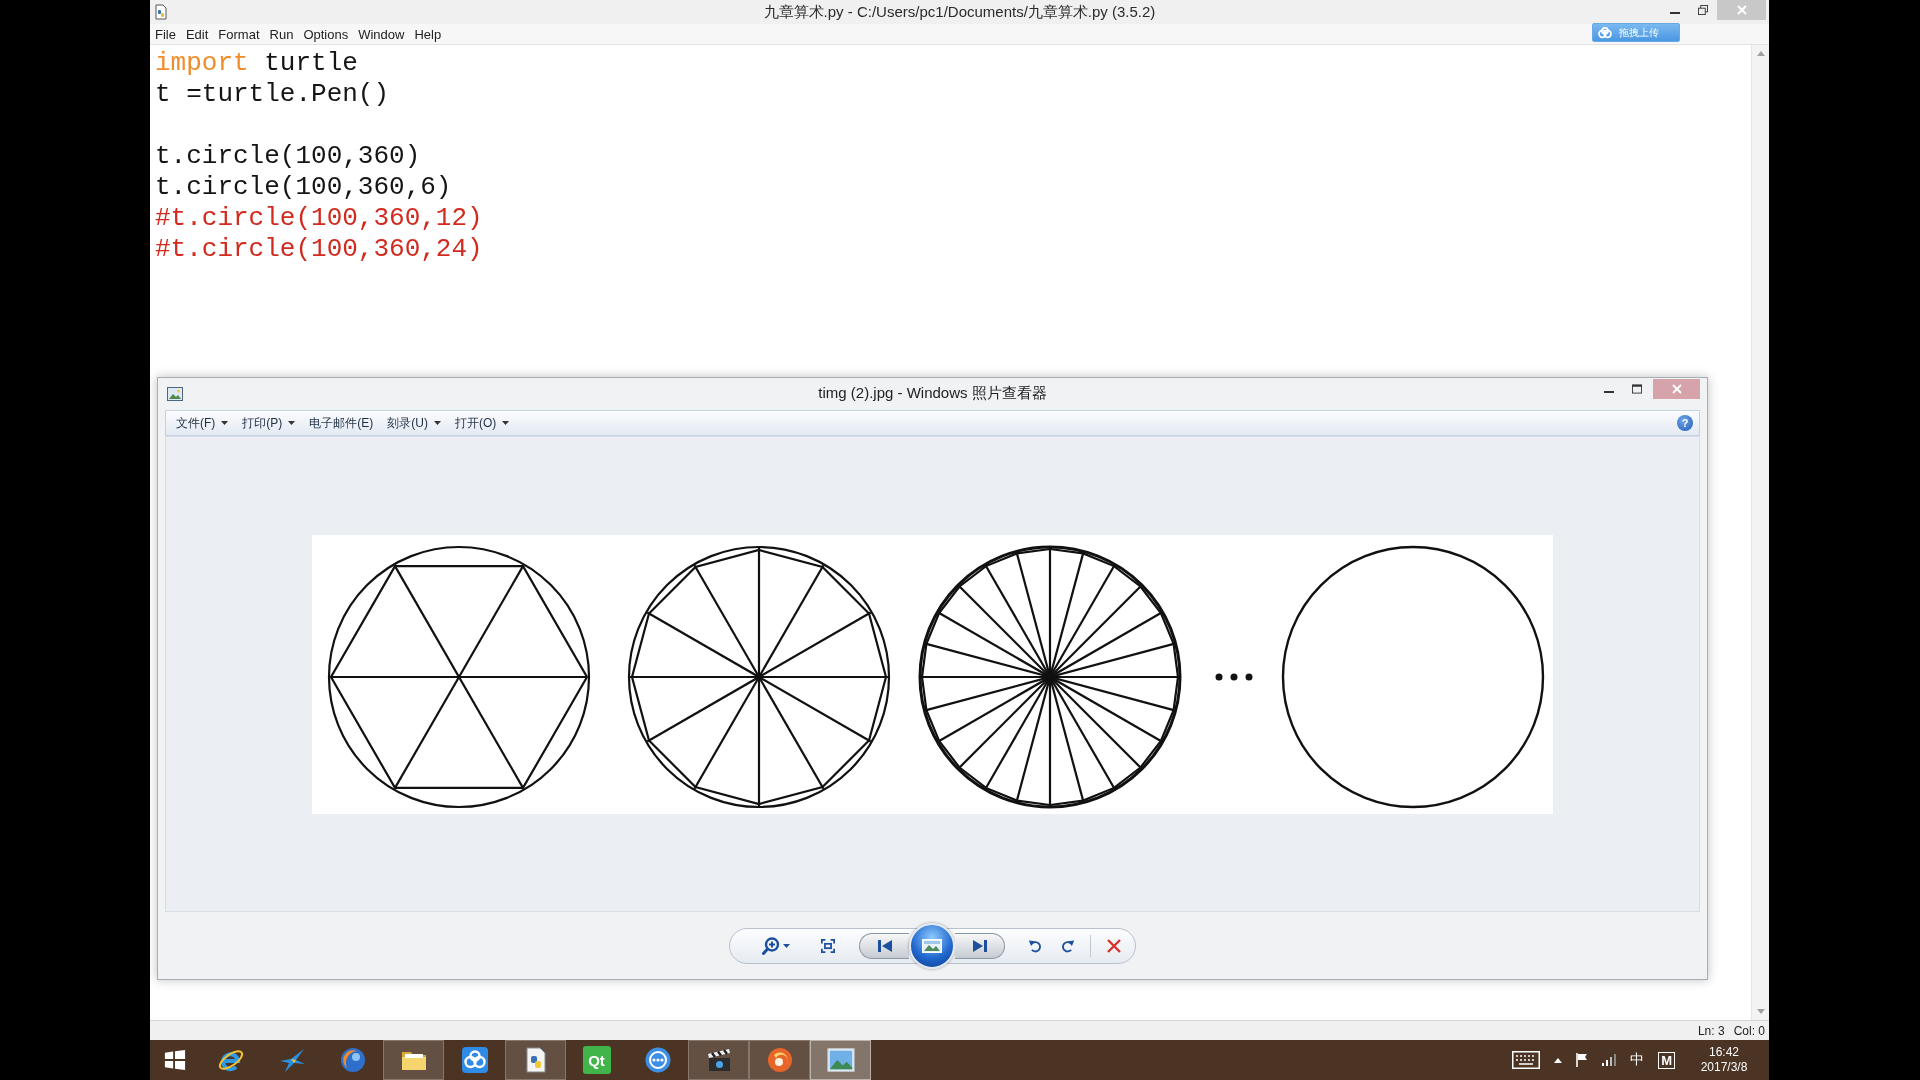 This screenshot has width=1920, height=1080. What do you see at coordinates (341, 423) in the screenshot?
I see `menu-item: 电子邮件(E)` at bounding box center [341, 423].